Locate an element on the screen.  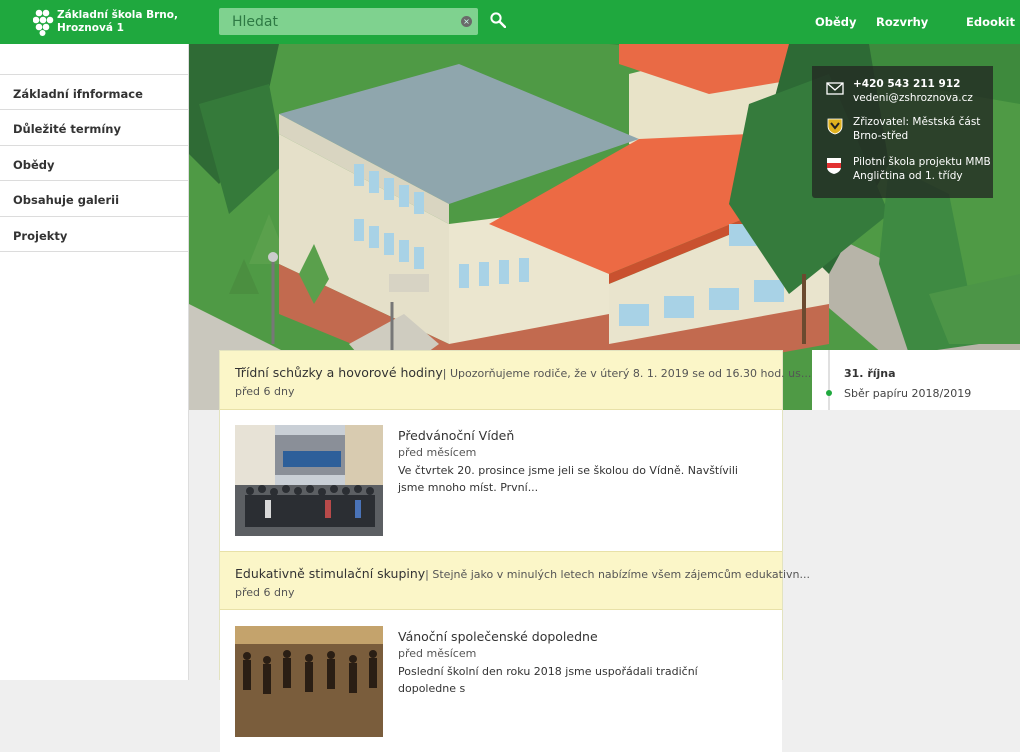
search-input is located at coordinates (339, 21).